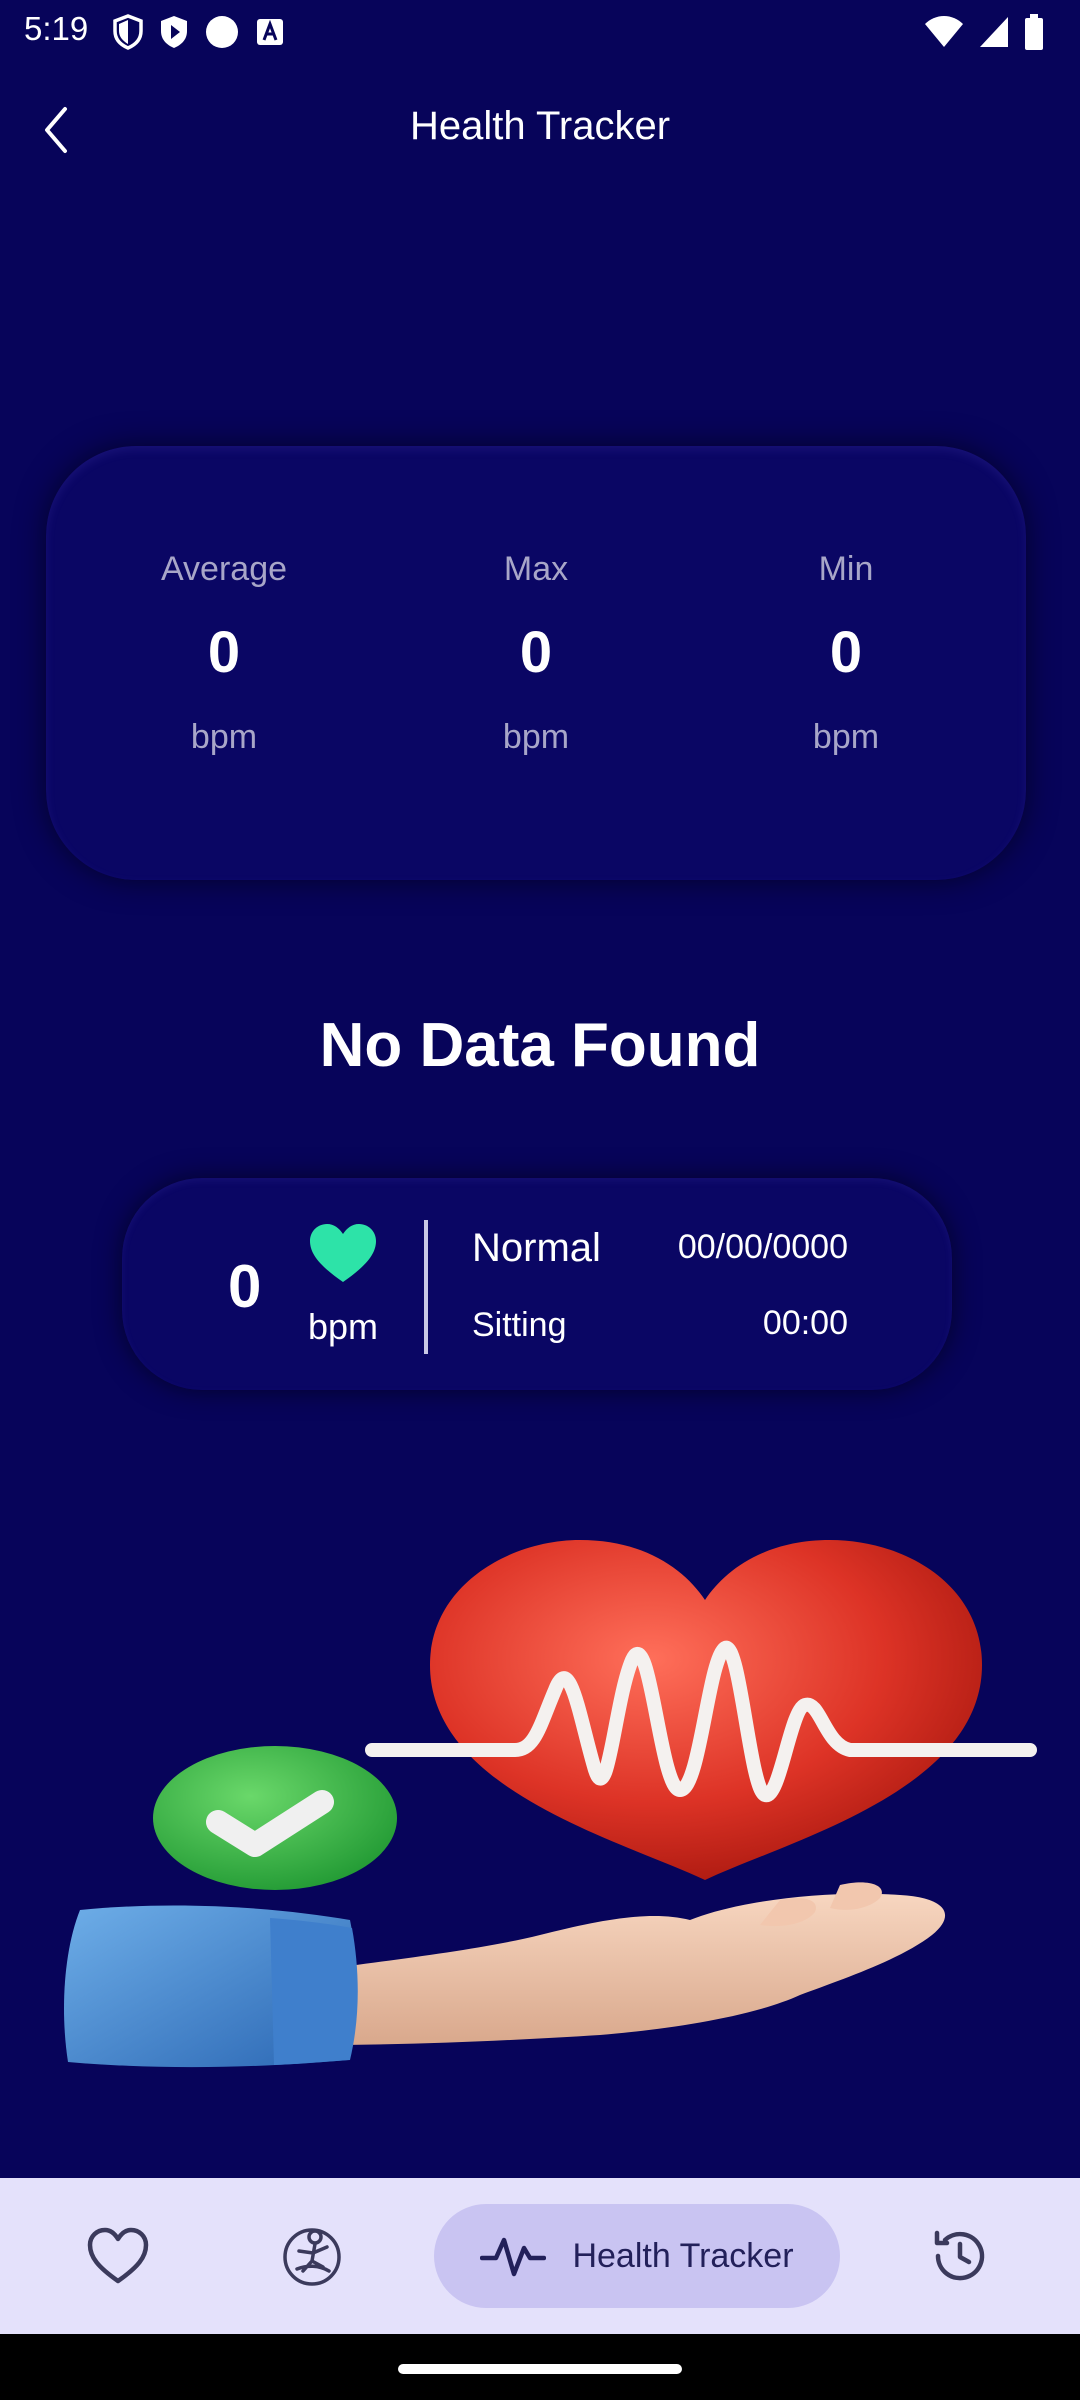 This screenshot has width=1080, height=2400. What do you see at coordinates (128, 32) in the screenshot?
I see `shield-icon` at bounding box center [128, 32].